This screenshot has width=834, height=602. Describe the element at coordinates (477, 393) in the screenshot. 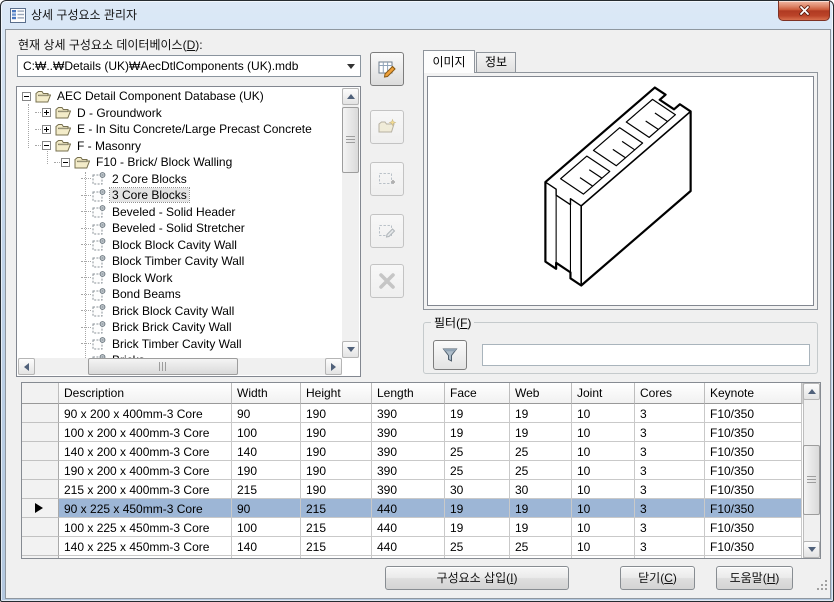

I see `column-header: Face` at that location.